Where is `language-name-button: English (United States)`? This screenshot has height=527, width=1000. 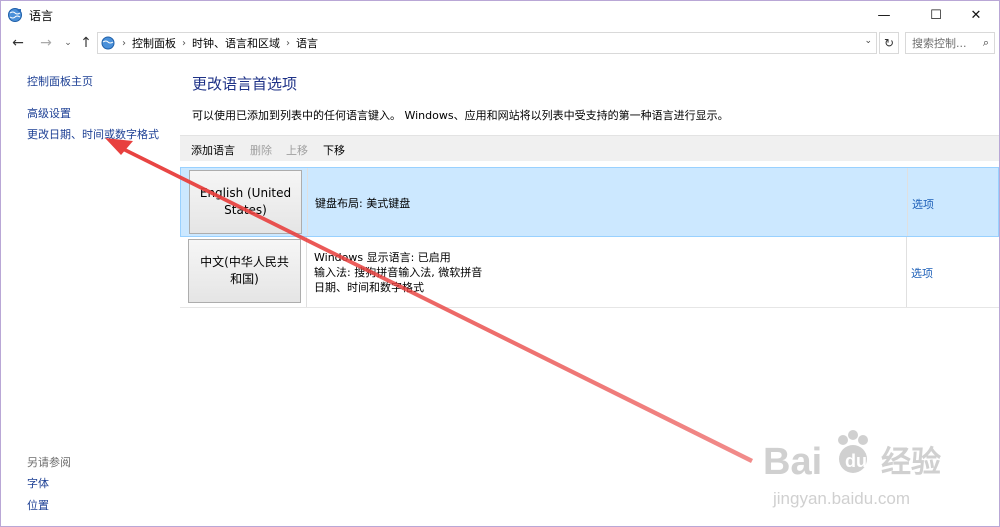 language-name-button: English (United States) is located at coordinates (245, 202).